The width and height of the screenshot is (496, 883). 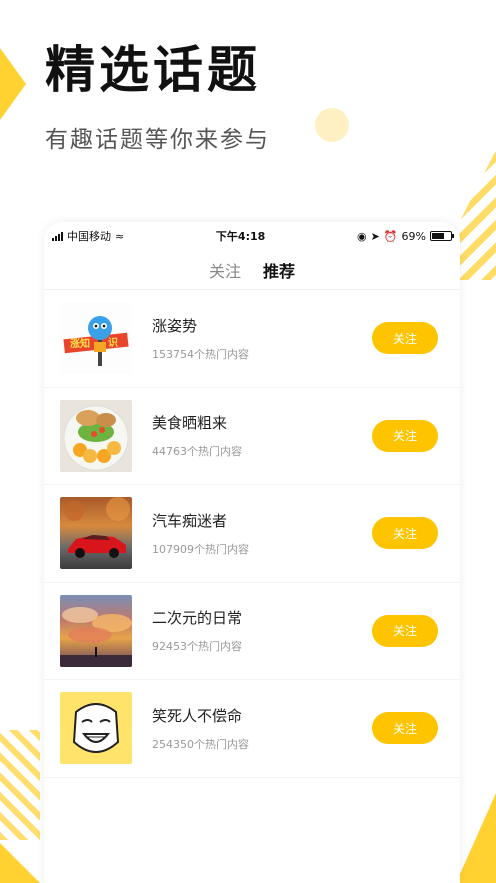 I want to click on battery-icon, so click(x=441, y=236).